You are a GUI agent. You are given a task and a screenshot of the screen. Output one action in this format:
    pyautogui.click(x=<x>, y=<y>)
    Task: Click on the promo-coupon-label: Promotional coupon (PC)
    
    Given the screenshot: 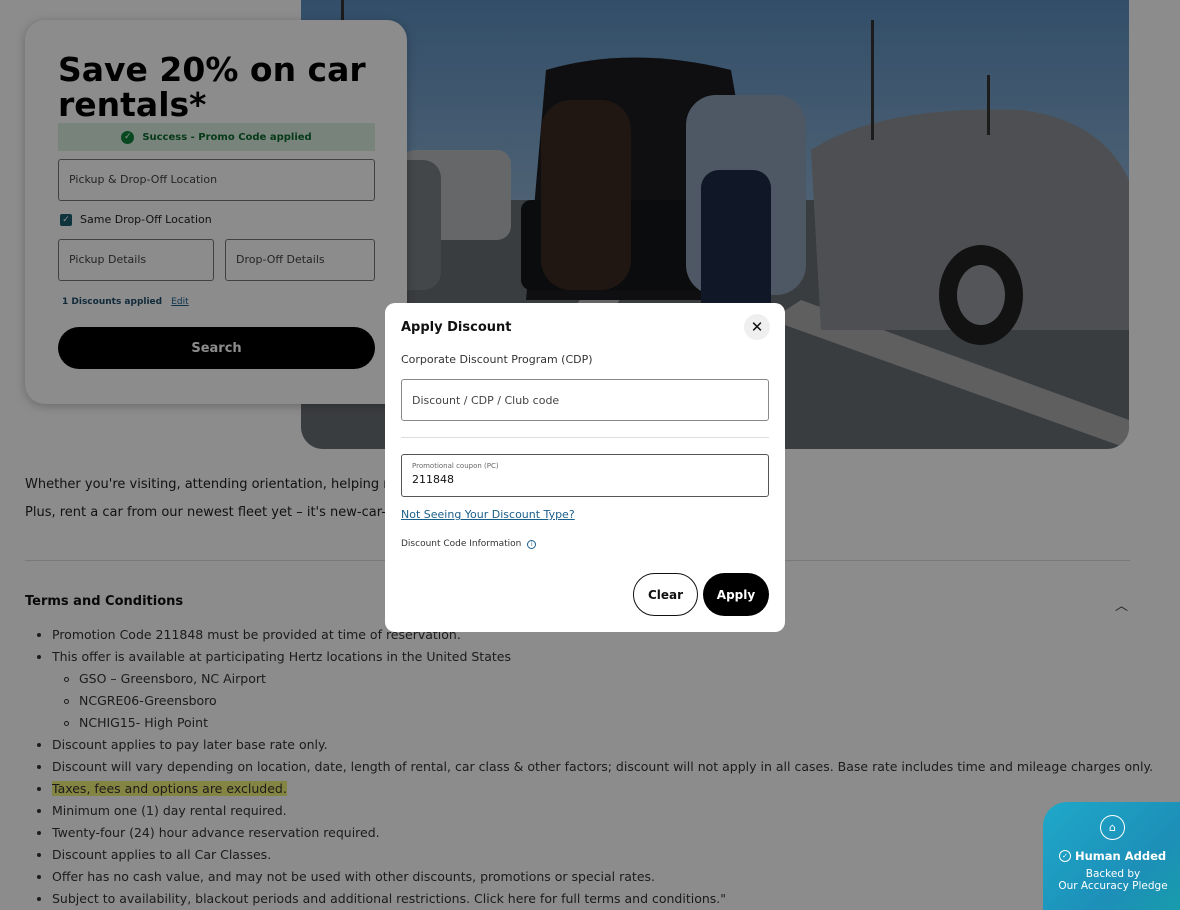 What is the action you would take?
    pyautogui.click(x=455, y=466)
    